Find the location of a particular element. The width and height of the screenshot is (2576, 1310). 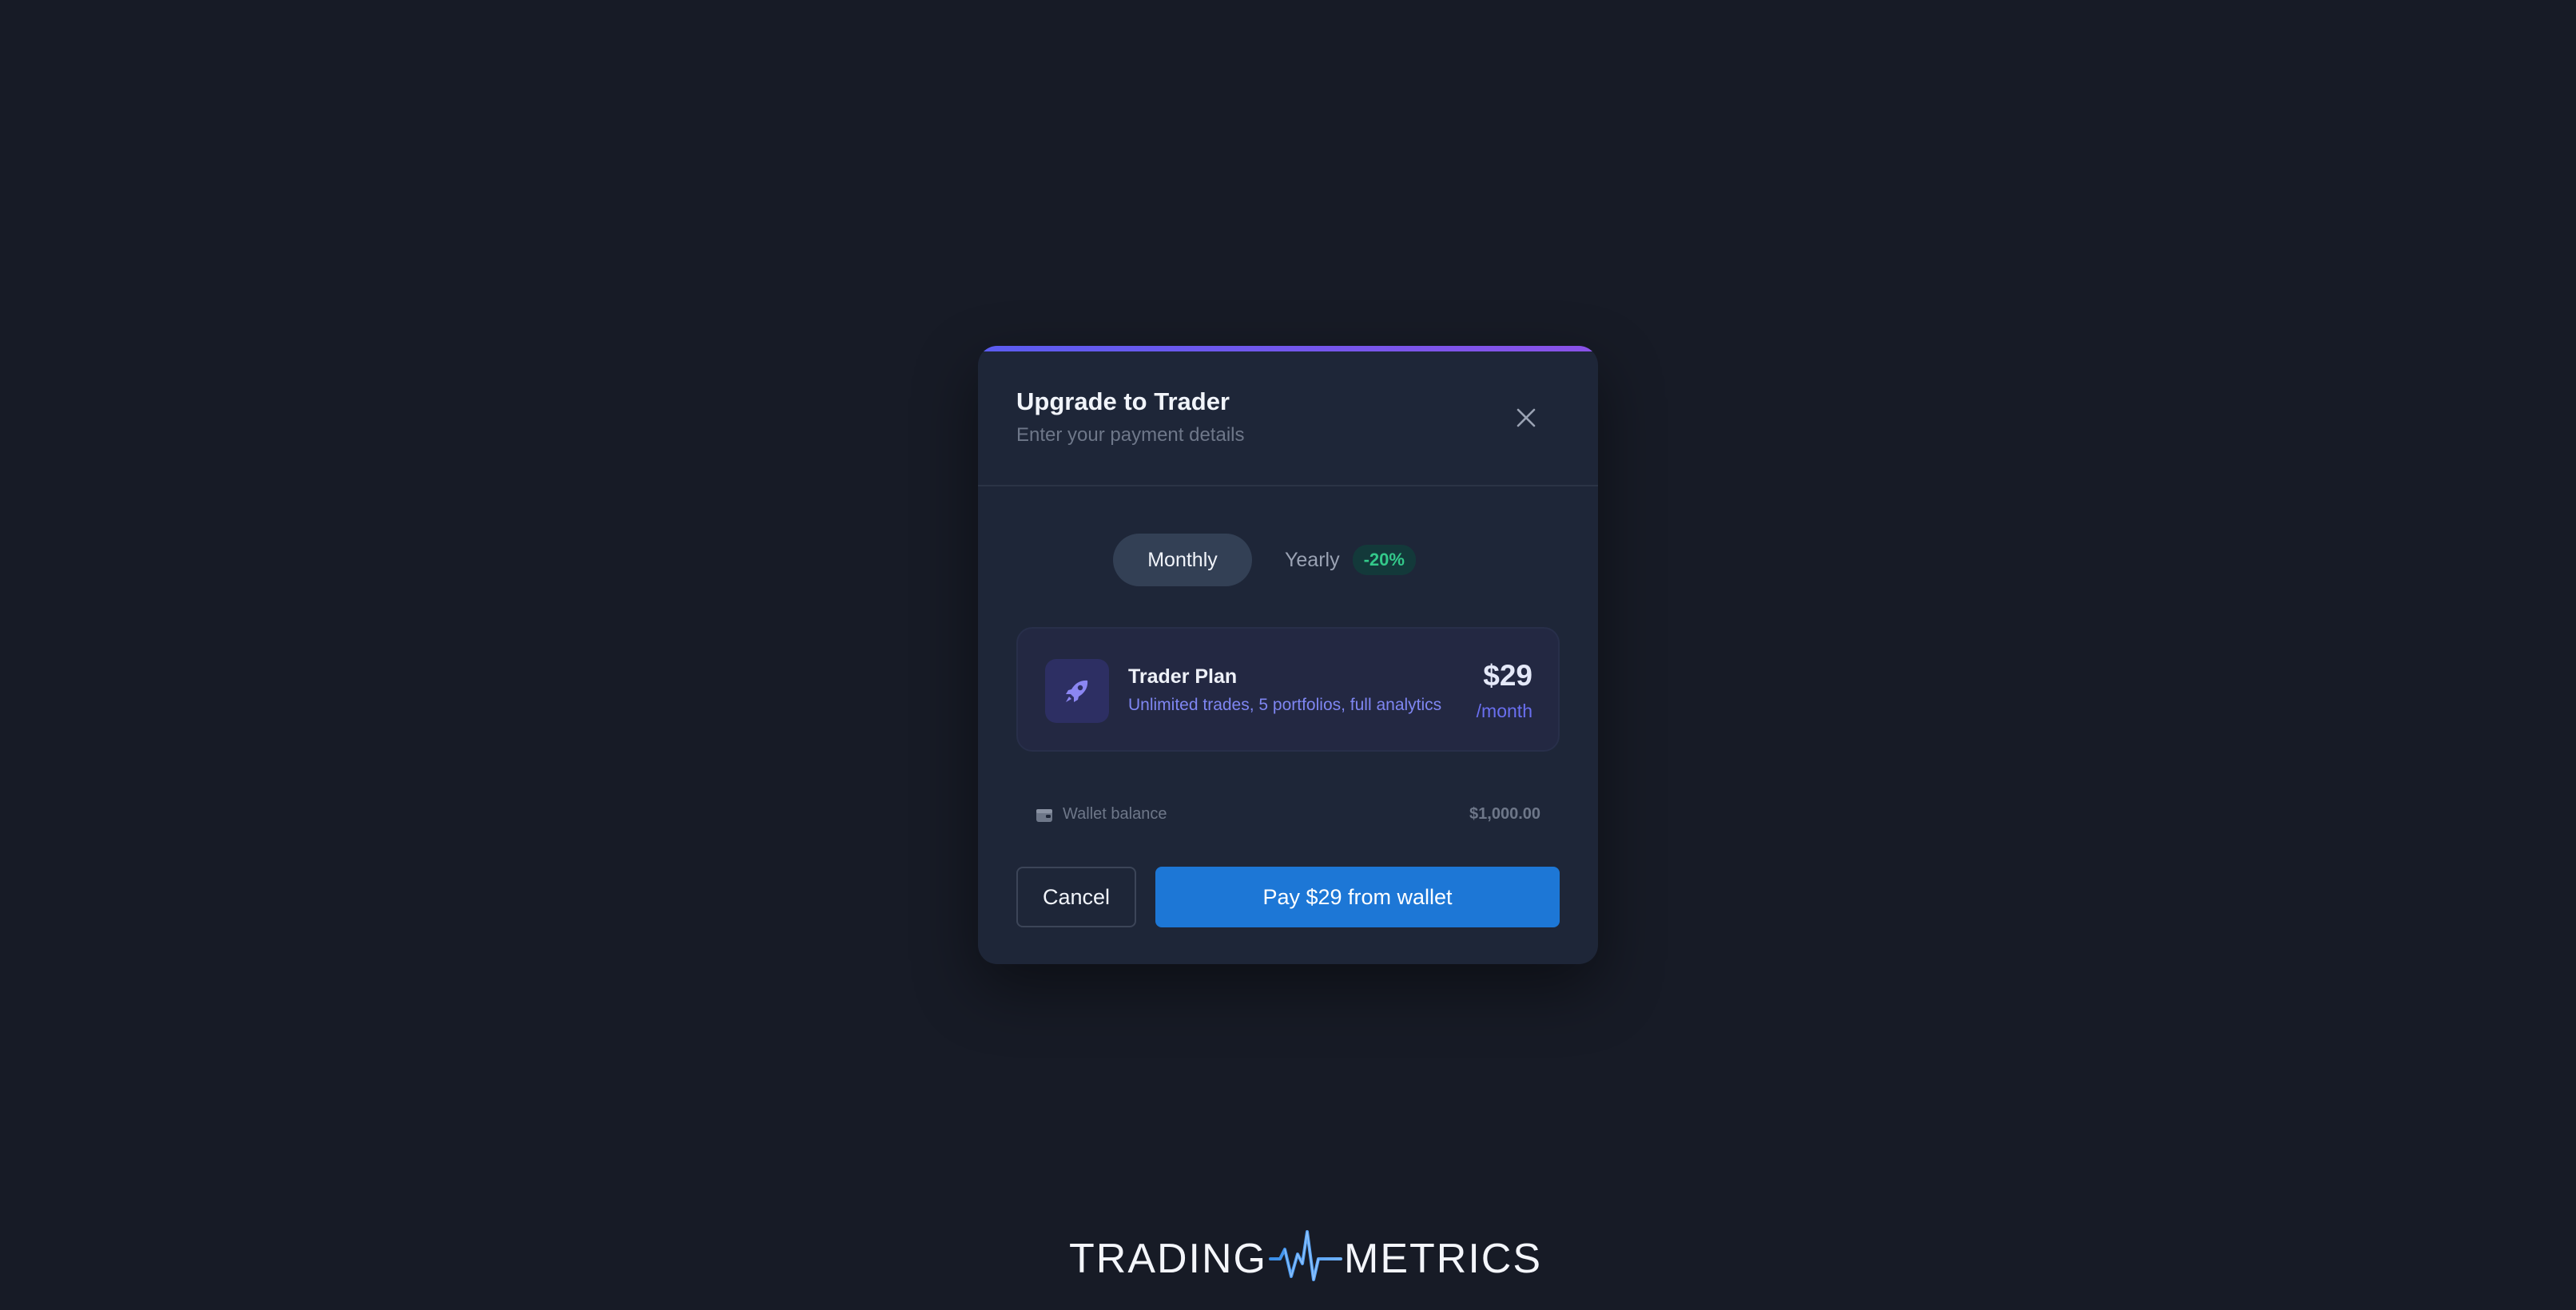

close-icon is located at coordinates (1526, 418).